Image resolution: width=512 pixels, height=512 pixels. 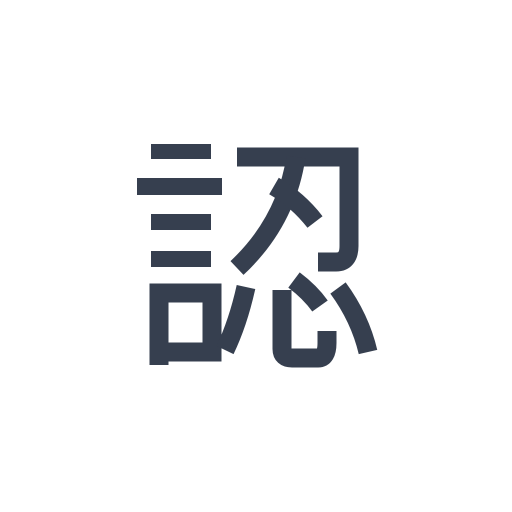 I want to click on radical-box, so click(x=185, y=324).